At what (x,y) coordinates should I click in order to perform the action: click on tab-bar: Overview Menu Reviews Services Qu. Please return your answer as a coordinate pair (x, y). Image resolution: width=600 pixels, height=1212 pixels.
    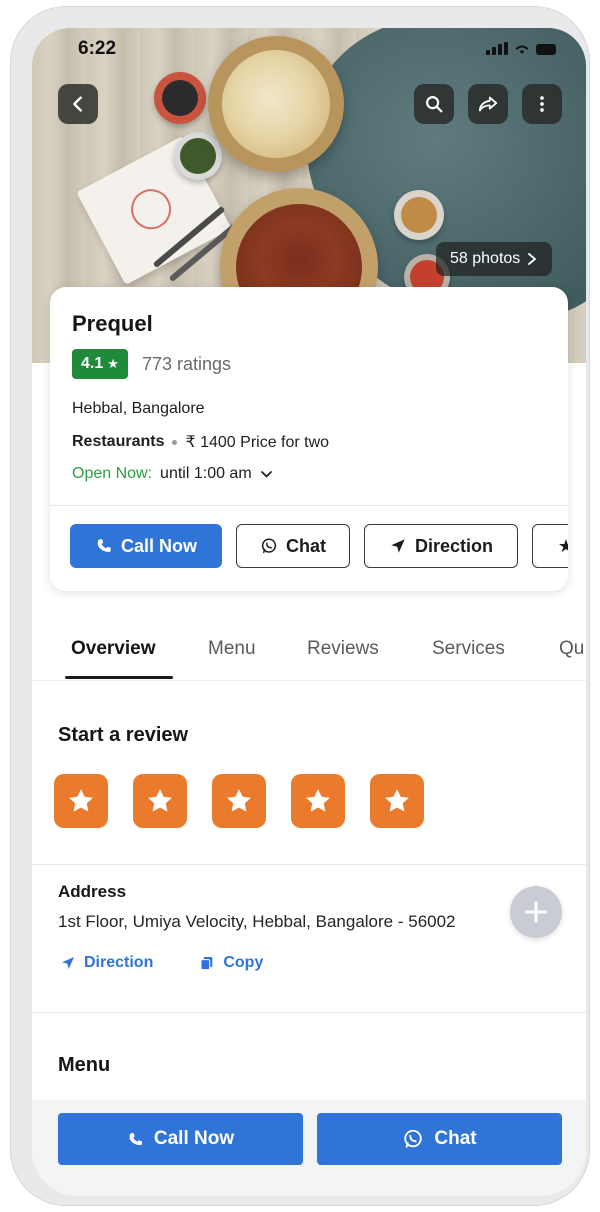
    Looking at the image, I should click on (309, 649).